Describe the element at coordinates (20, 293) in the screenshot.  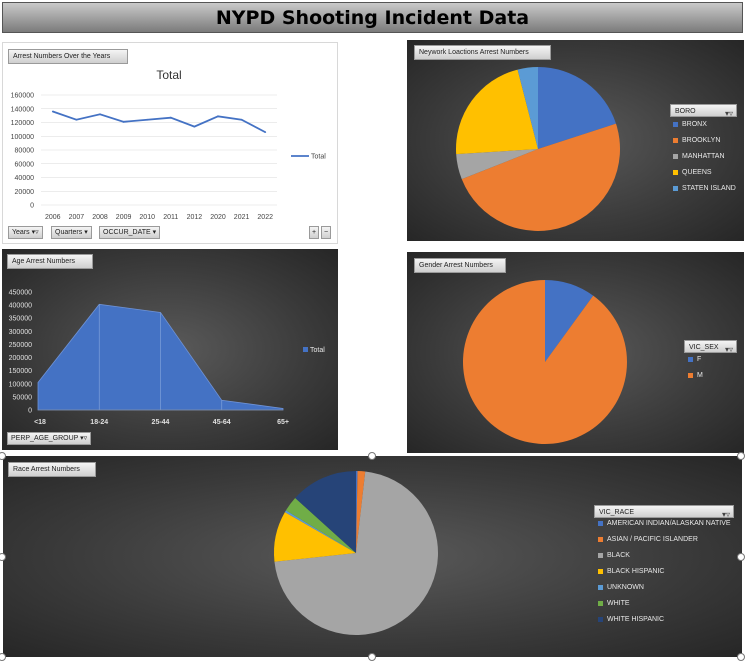
I see `y-tick-label: 450000` at that location.